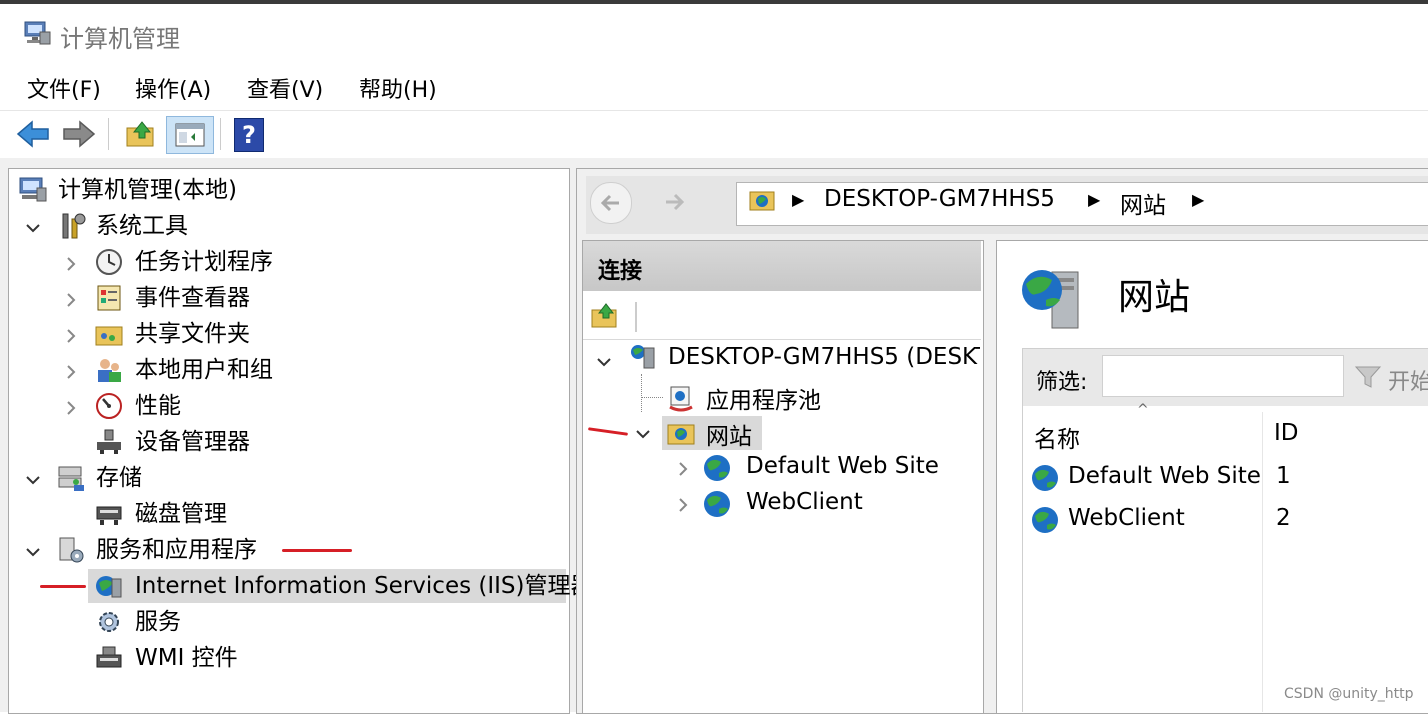  I want to click on help-icon: ?, so click(249, 135).